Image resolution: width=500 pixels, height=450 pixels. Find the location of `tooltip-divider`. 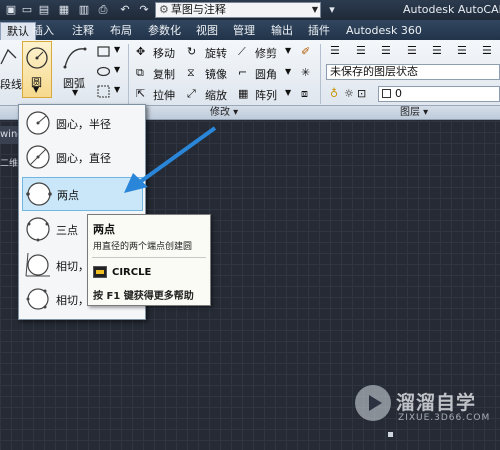

tooltip-divider is located at coordinates (149, 257).